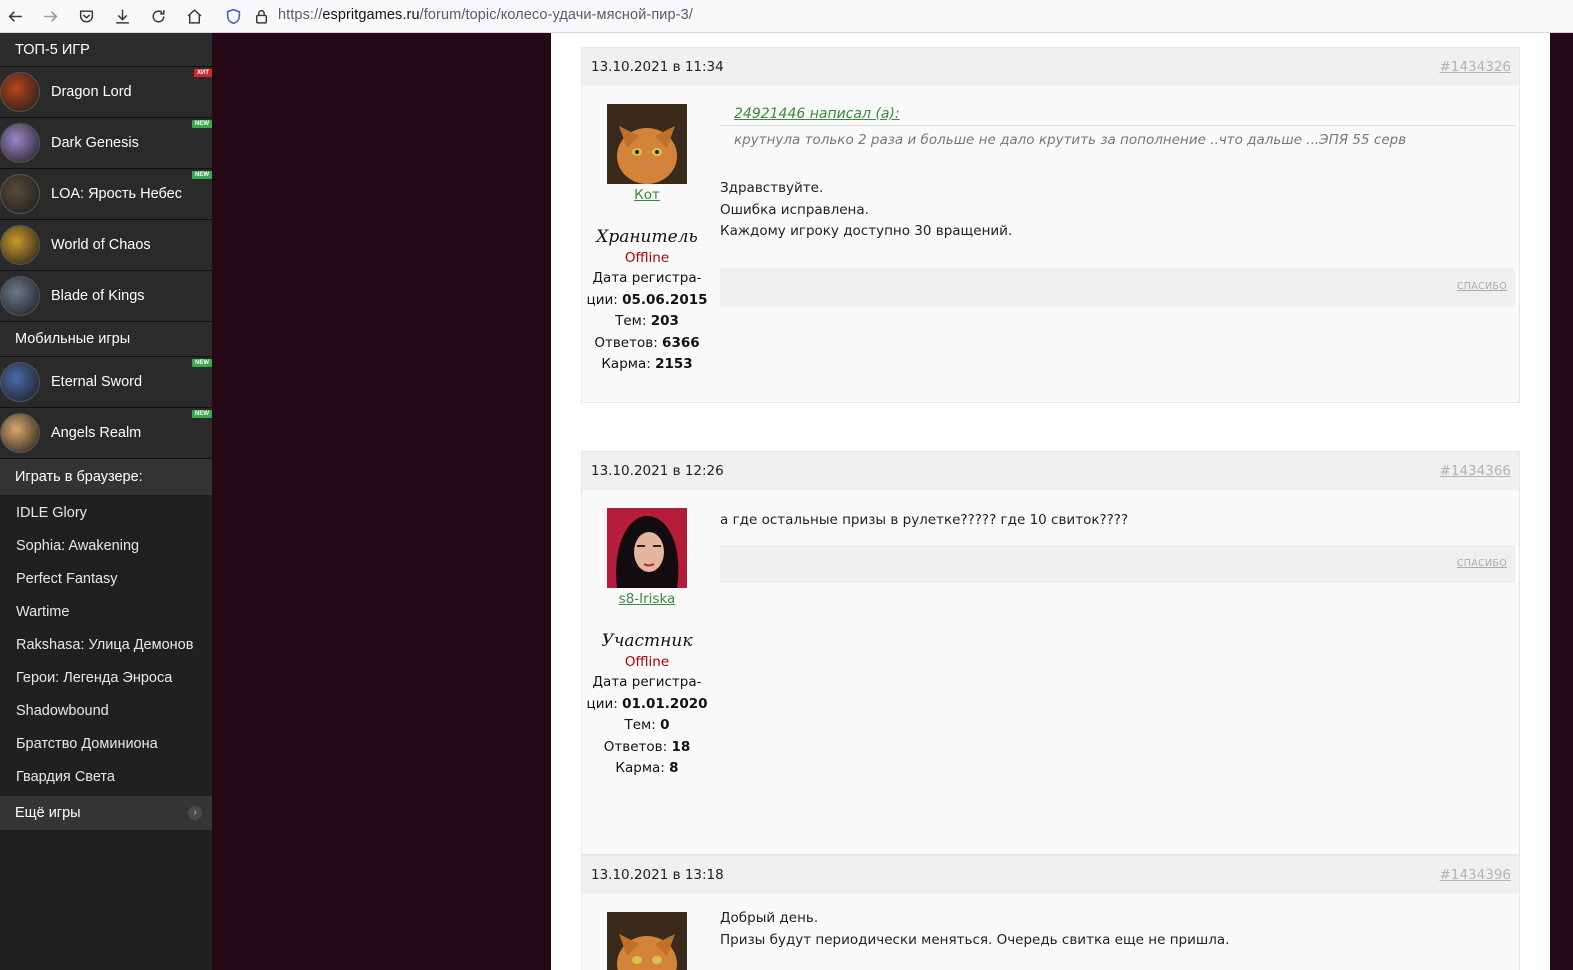 The height and width of the screenshot is (970, 1573). I want to click on author-replies: Ответов: 18, so click(647, 746).